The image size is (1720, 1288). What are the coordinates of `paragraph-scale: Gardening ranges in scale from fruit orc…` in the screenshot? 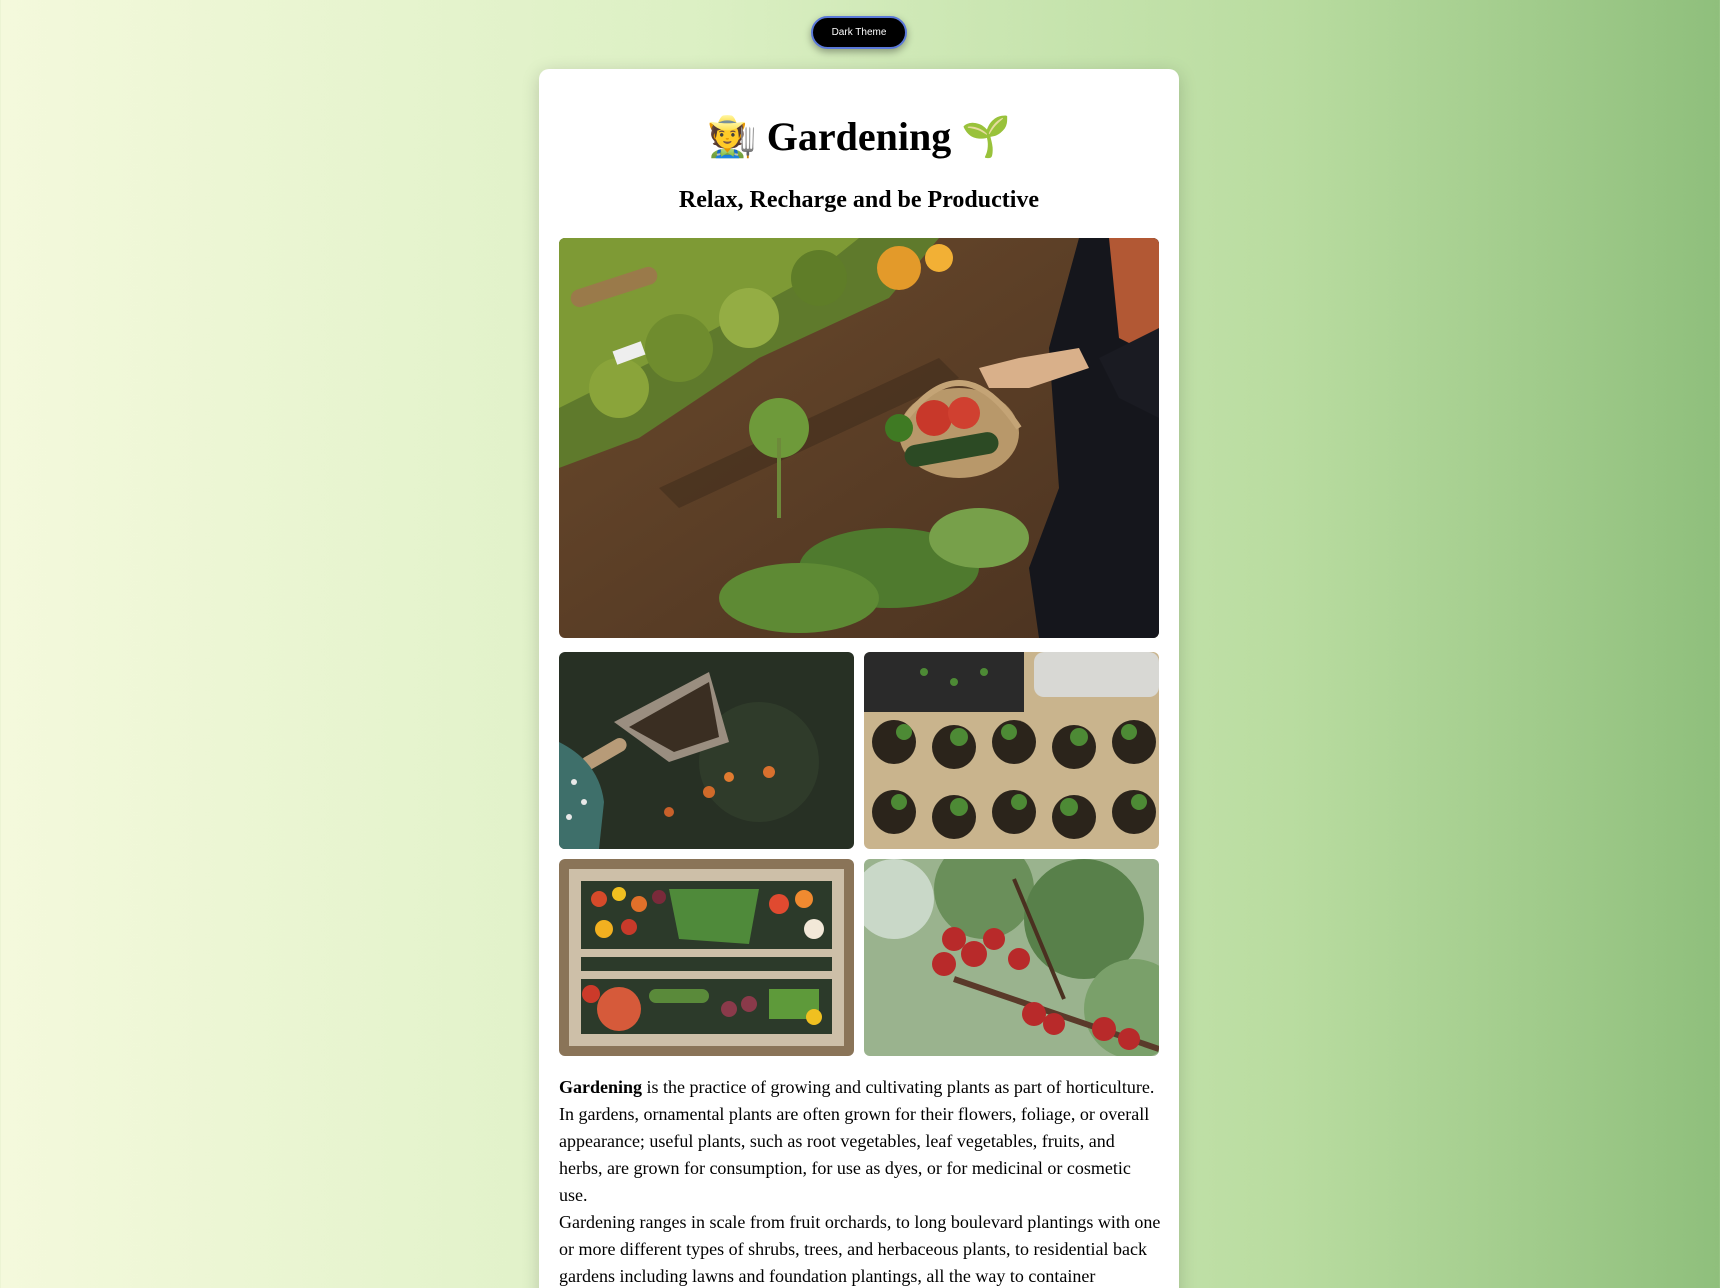 It's located at (860, 1249).